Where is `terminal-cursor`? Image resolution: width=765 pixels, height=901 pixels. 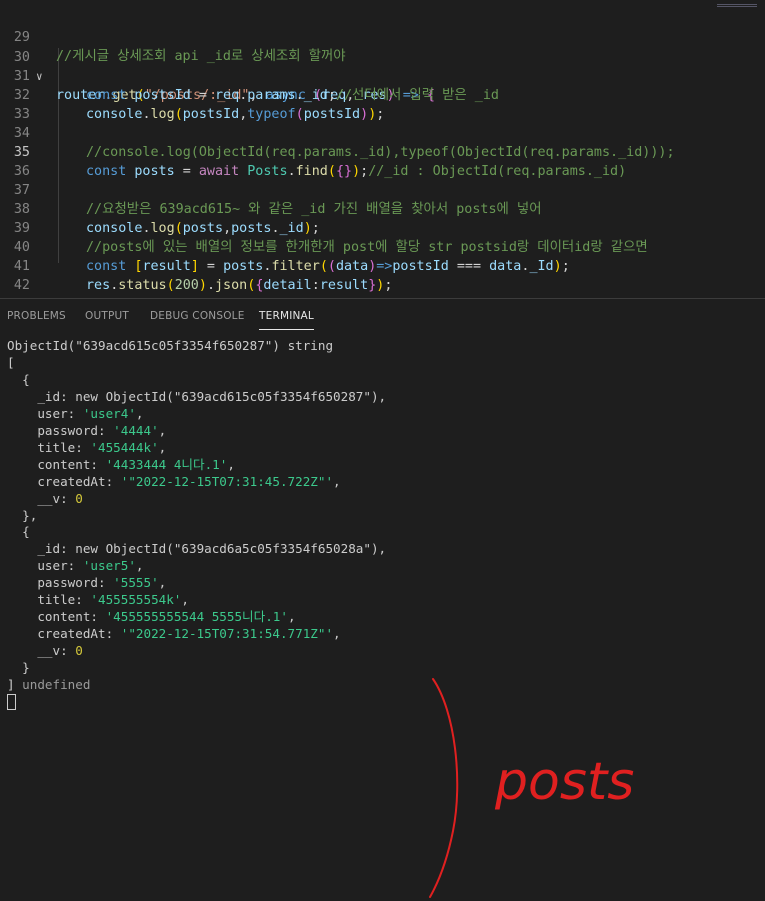 terminal-cursor is located at coordinates (11, 702).